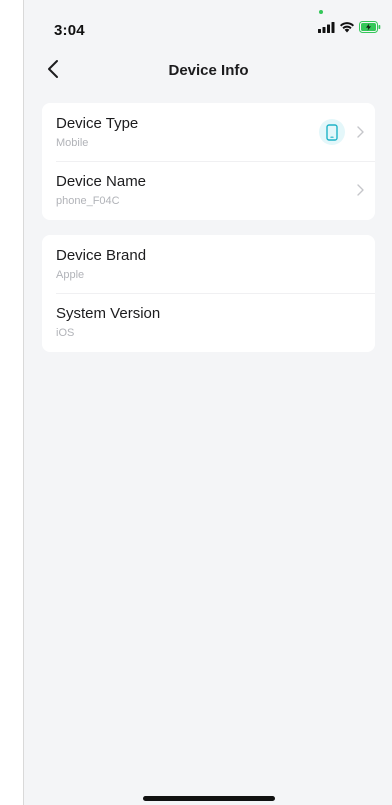  What do you see at coordinates (65, 333) in the screenshot?
I see `system-version-value: iOS` at bounding box center [65, 333].